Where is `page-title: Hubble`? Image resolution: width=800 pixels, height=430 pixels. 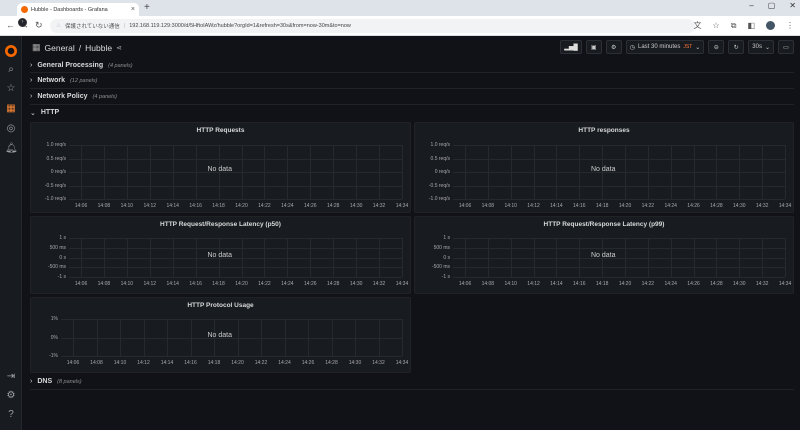 page-title: Hubble is located at coordinates (98, 48).